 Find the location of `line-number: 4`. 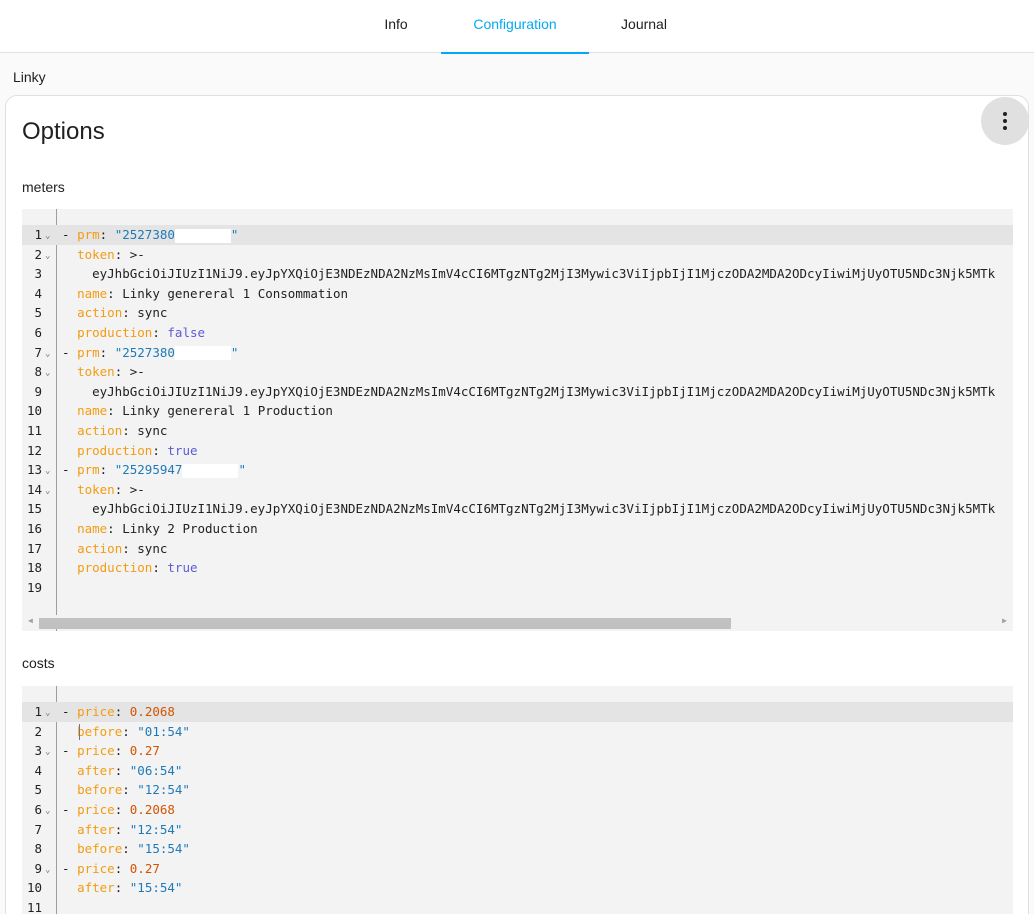

line-number: 4 is located at coordinates (38, 770).